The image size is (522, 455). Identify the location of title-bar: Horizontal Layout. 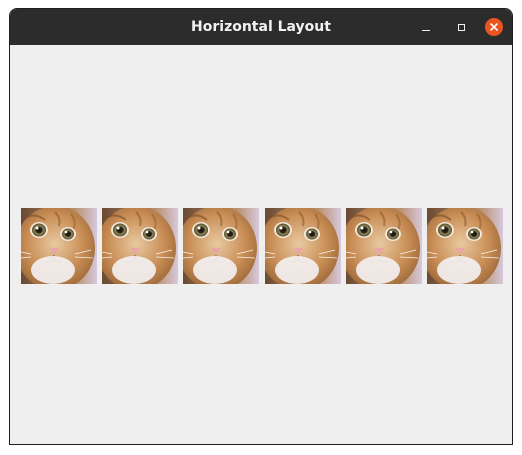
(261, 27).